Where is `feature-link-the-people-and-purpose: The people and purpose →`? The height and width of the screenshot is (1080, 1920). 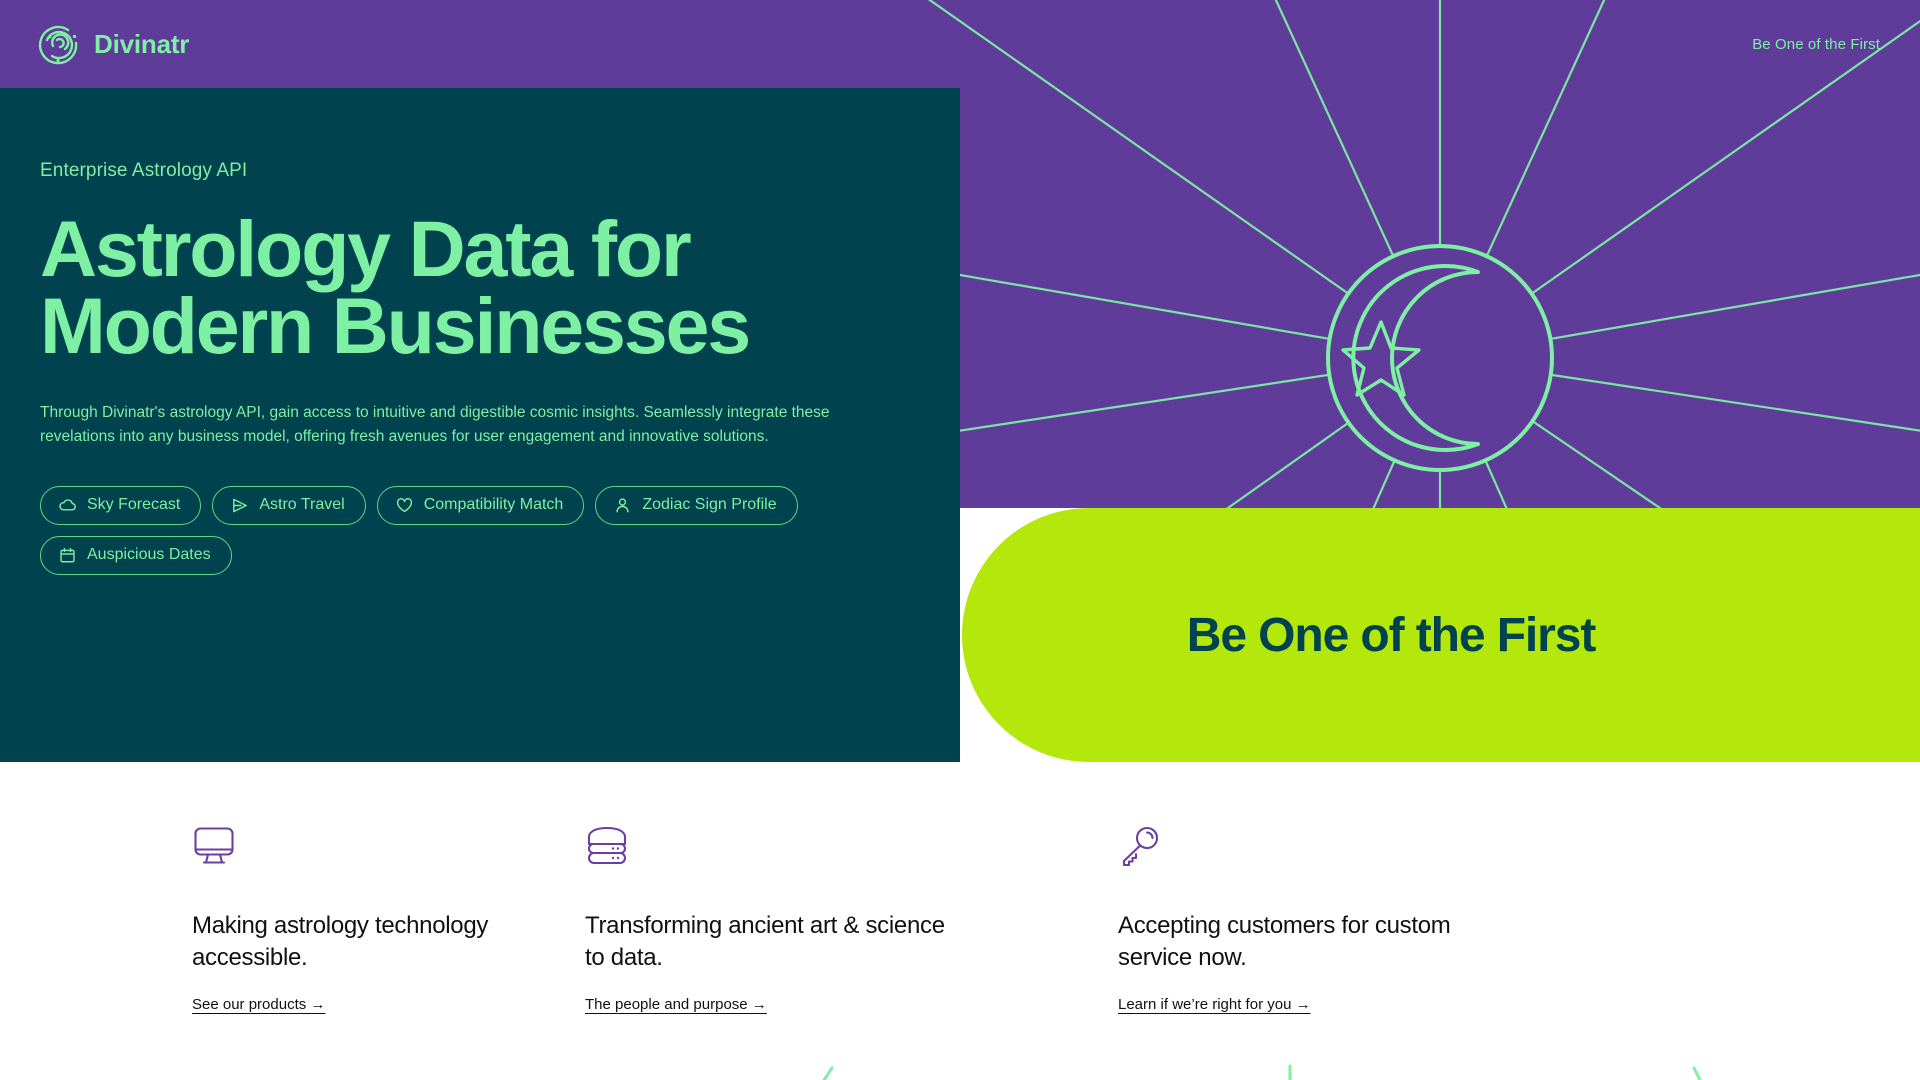 feature-link-the-people-and-purpose: The people and purpose → is located at coordinates (676, 1004).